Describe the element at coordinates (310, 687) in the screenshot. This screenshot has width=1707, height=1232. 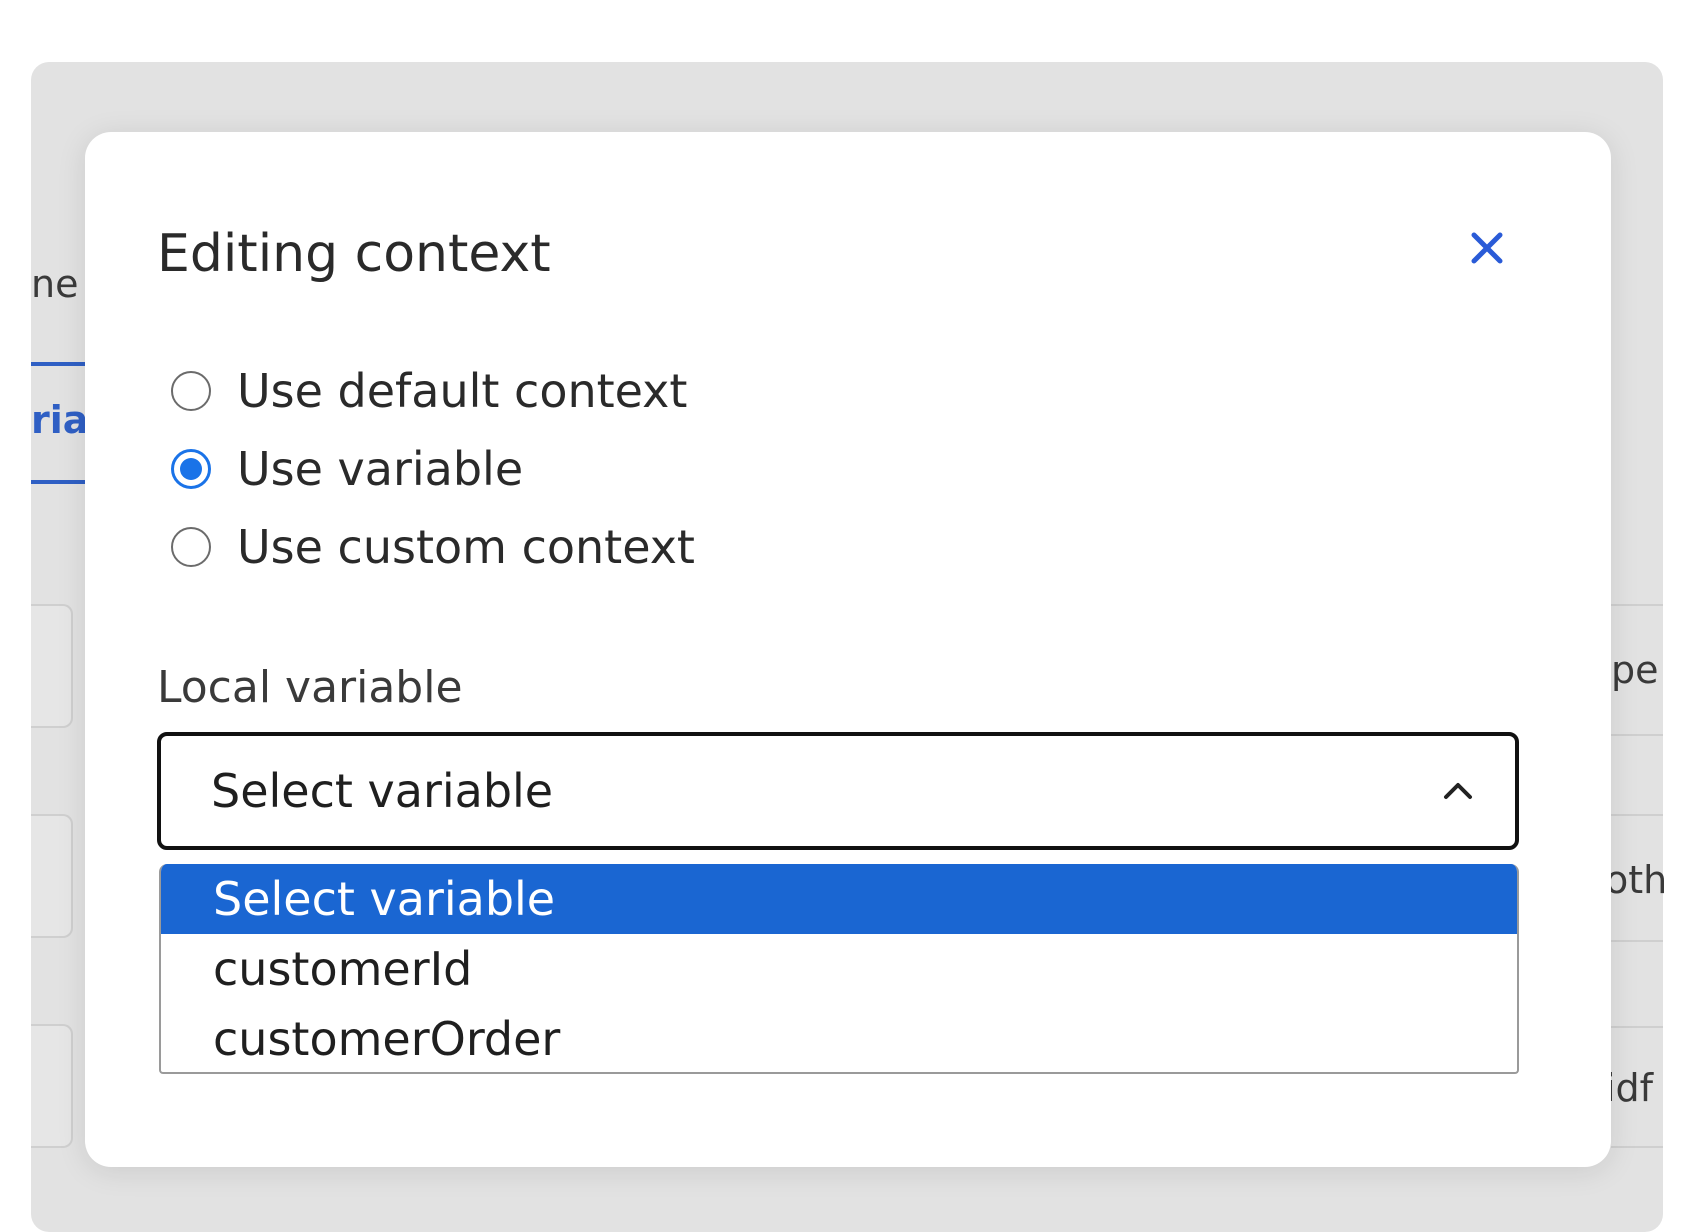
I see `local-variable-label: Local variable` at that location.